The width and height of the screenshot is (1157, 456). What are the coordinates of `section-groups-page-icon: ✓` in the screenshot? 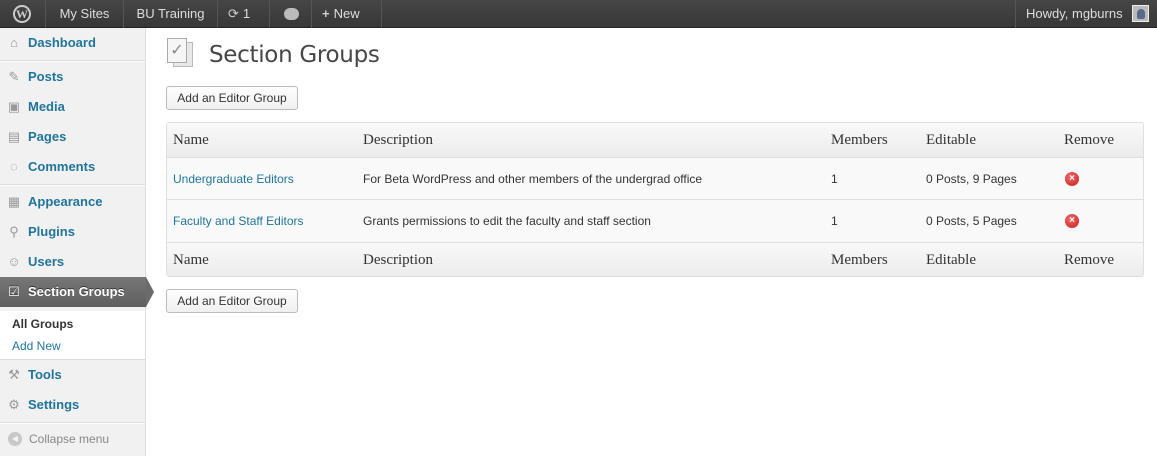 It's located at (182, 53).